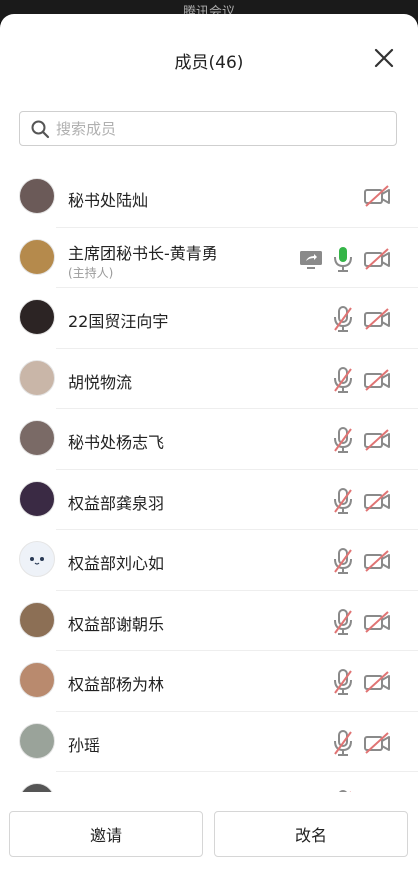 The image size is (418, 888). I want to click on member-name: 胡悦物流, so click(100, 382).